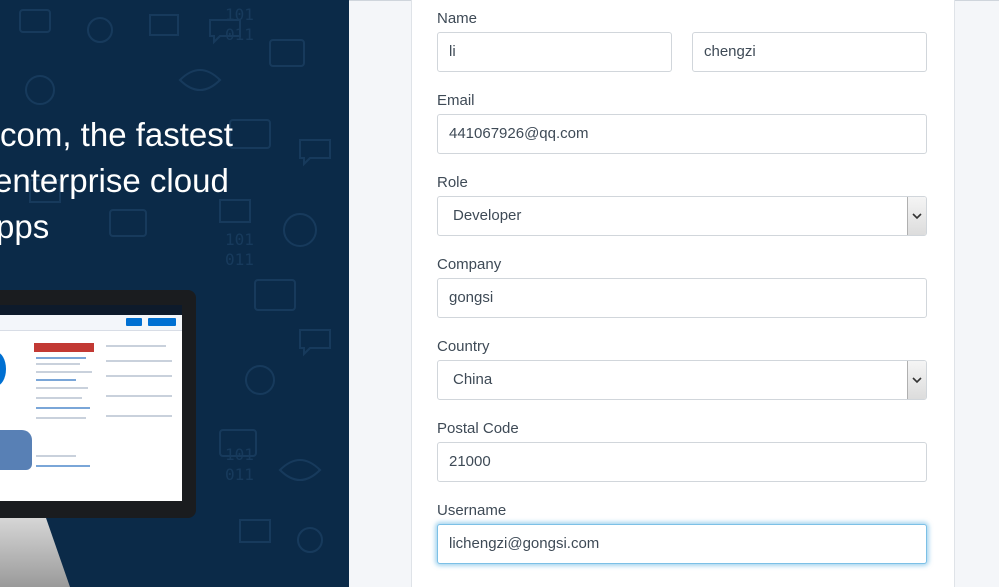  What do you see at coordinates (463, 346) in the screenshot?
I see `country-label: Country` at bounding box center [463, 346].